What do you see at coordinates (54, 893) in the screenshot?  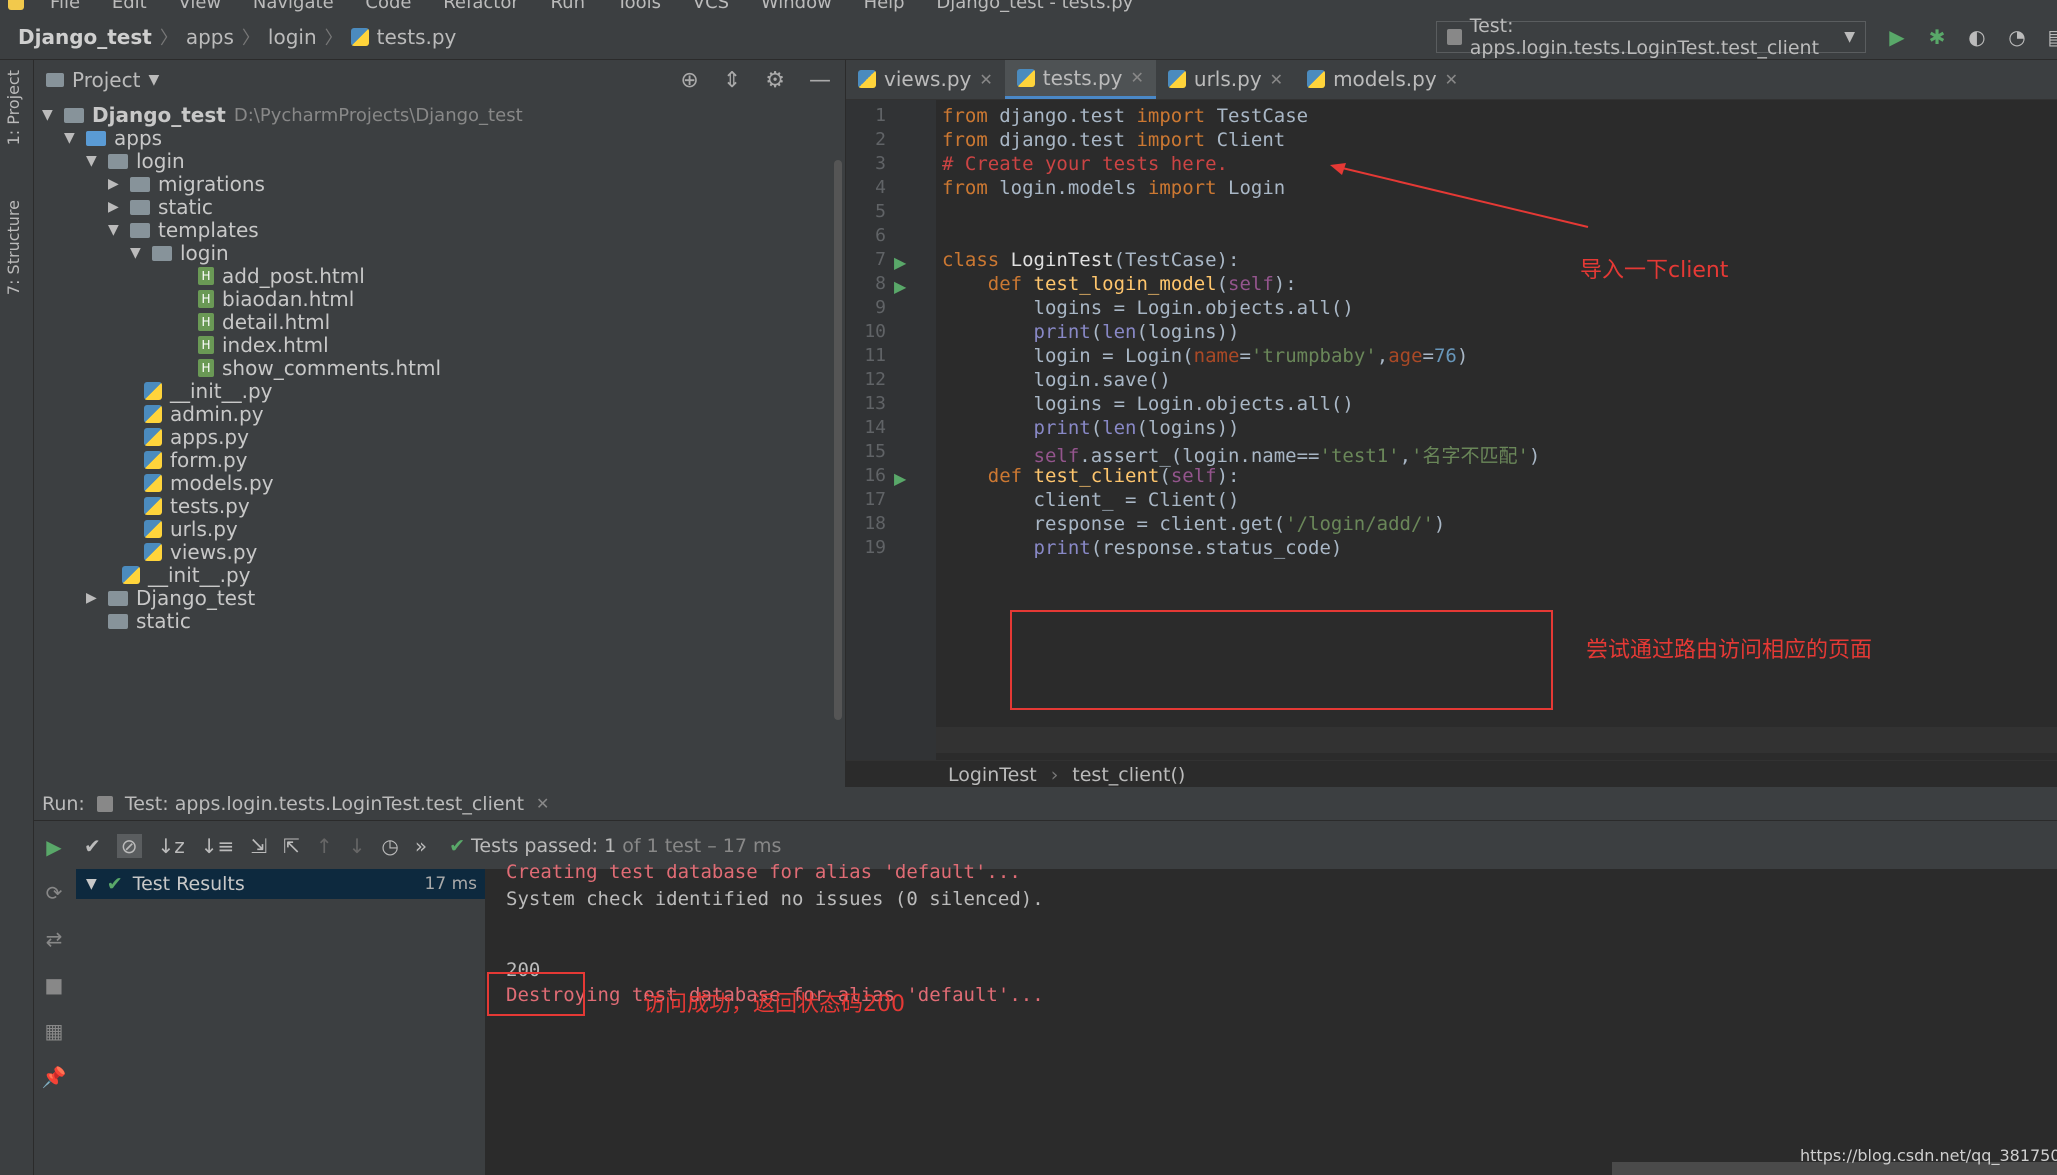 I see `rerun-failed-icon: ⟳` at bounding box center [54, 893].